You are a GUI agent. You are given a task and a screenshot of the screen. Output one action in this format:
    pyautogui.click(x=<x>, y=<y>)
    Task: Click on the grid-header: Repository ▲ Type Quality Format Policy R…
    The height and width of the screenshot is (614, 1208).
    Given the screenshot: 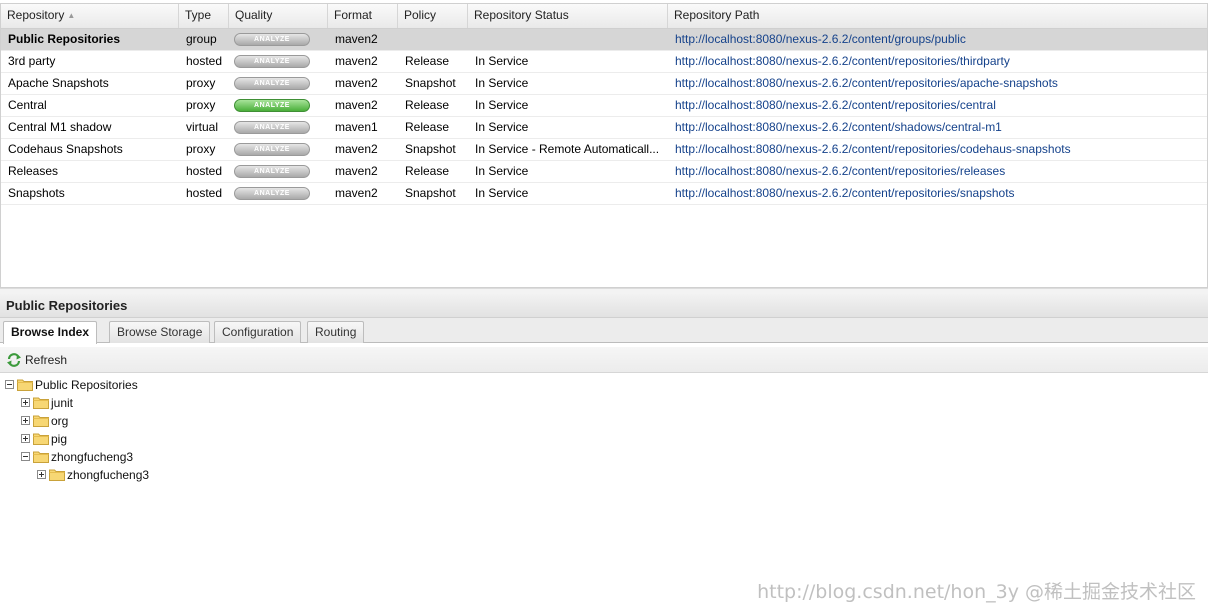 What is the action you would take?
    pyautogui.click(x=604, y=16)
    